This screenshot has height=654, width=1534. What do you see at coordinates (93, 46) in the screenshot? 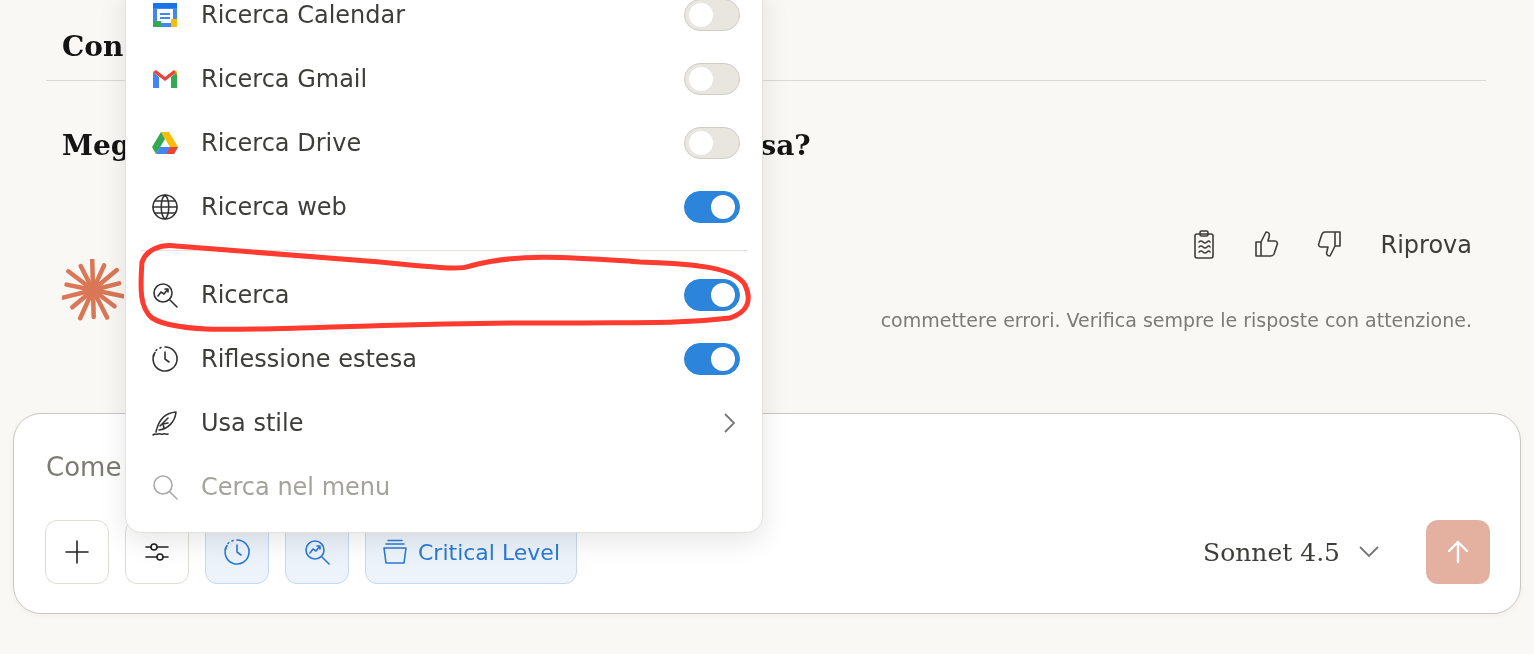
I see `heading-fragment: Con` at bounding box center [93, 46].